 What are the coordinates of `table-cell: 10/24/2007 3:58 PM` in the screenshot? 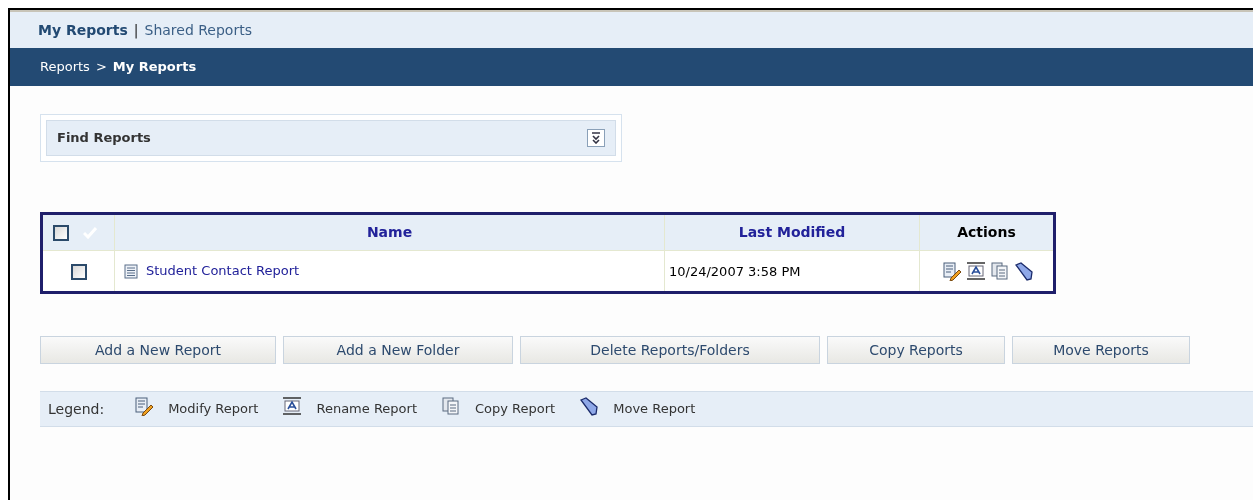 It's located at (735, 271).